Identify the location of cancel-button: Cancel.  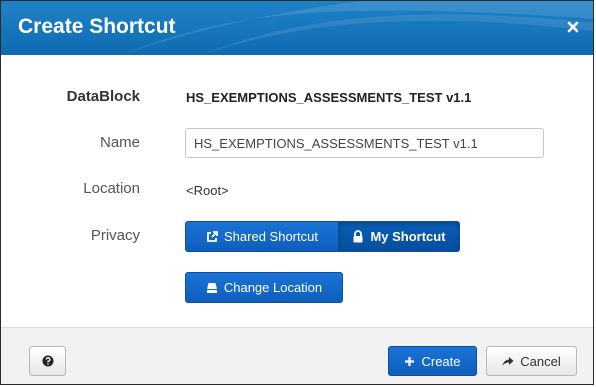
(531, 361).